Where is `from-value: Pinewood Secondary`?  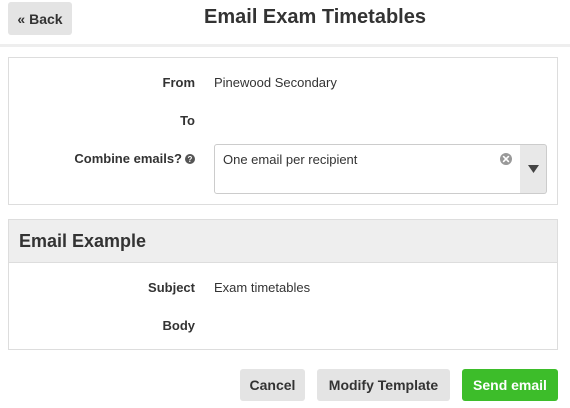
from-value: Pinewood Secondary is located at coordinates (275, 82).